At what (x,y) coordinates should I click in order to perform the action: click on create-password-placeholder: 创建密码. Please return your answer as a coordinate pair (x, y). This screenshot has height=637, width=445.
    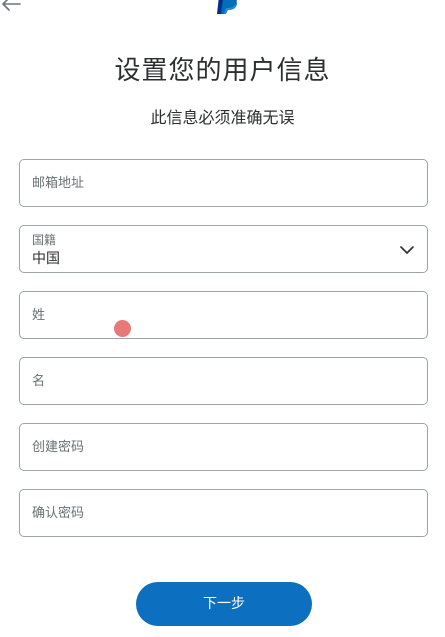
    Looking at the image, I should click on (58, 447).